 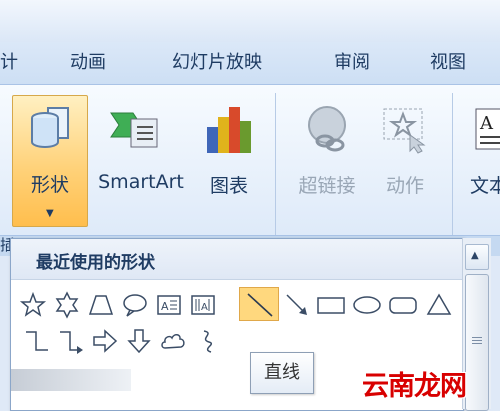 I want to click on tooltip: 直线, so click(x=282, y=373).